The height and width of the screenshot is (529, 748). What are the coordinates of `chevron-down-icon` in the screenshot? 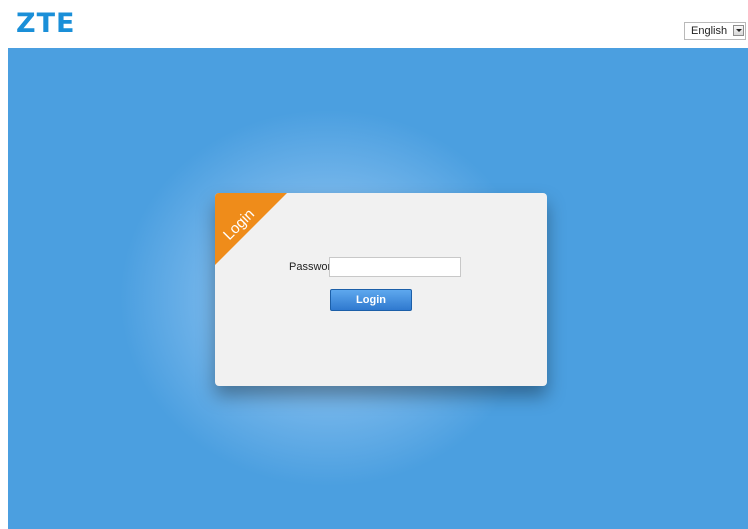 It's located at (738, 30).